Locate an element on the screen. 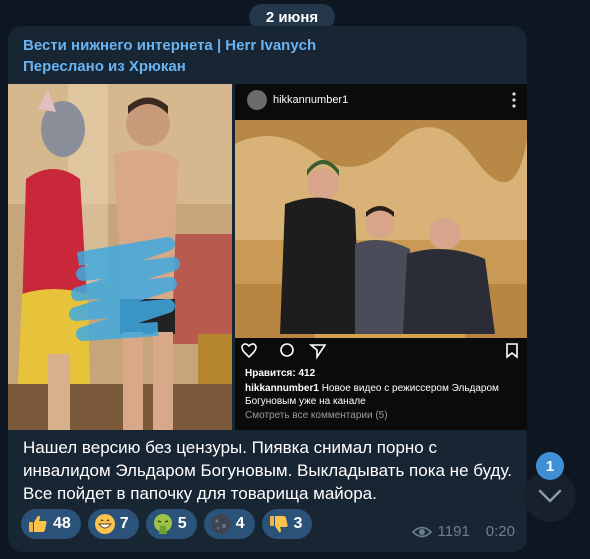 This screenshot has height=559, width=590. reaction-vomiting-face: 5 is located at coordinates (171, 524).